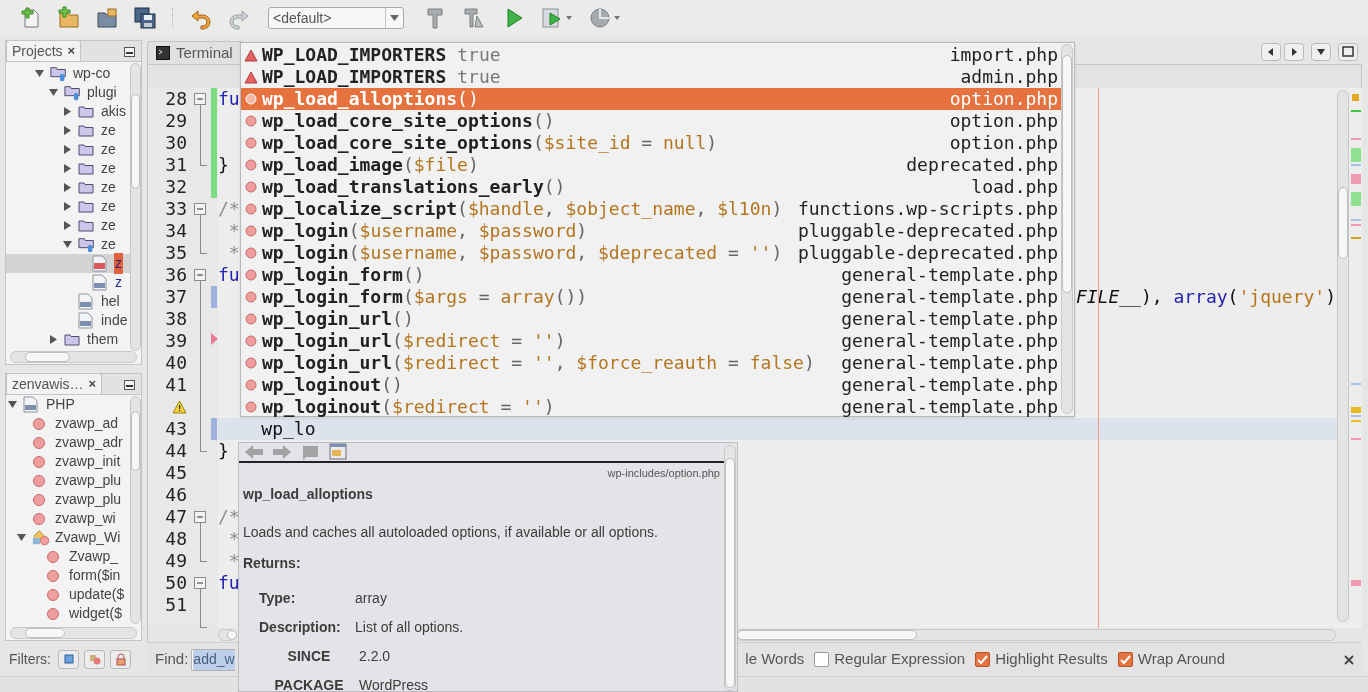 The image size is (1368, 692). I want to click on scroll-left-icon, so click(1271, 52).